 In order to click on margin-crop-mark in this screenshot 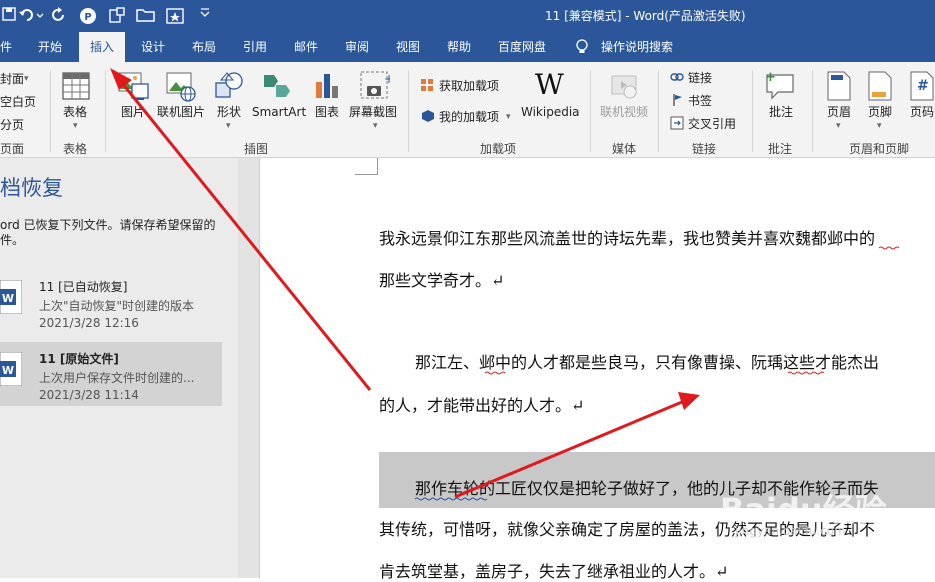, I will do `click(366, 166)`.